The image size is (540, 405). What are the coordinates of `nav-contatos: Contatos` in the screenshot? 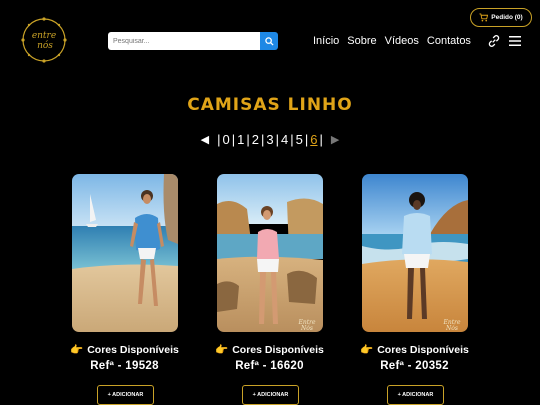 It's located at (449, 41).